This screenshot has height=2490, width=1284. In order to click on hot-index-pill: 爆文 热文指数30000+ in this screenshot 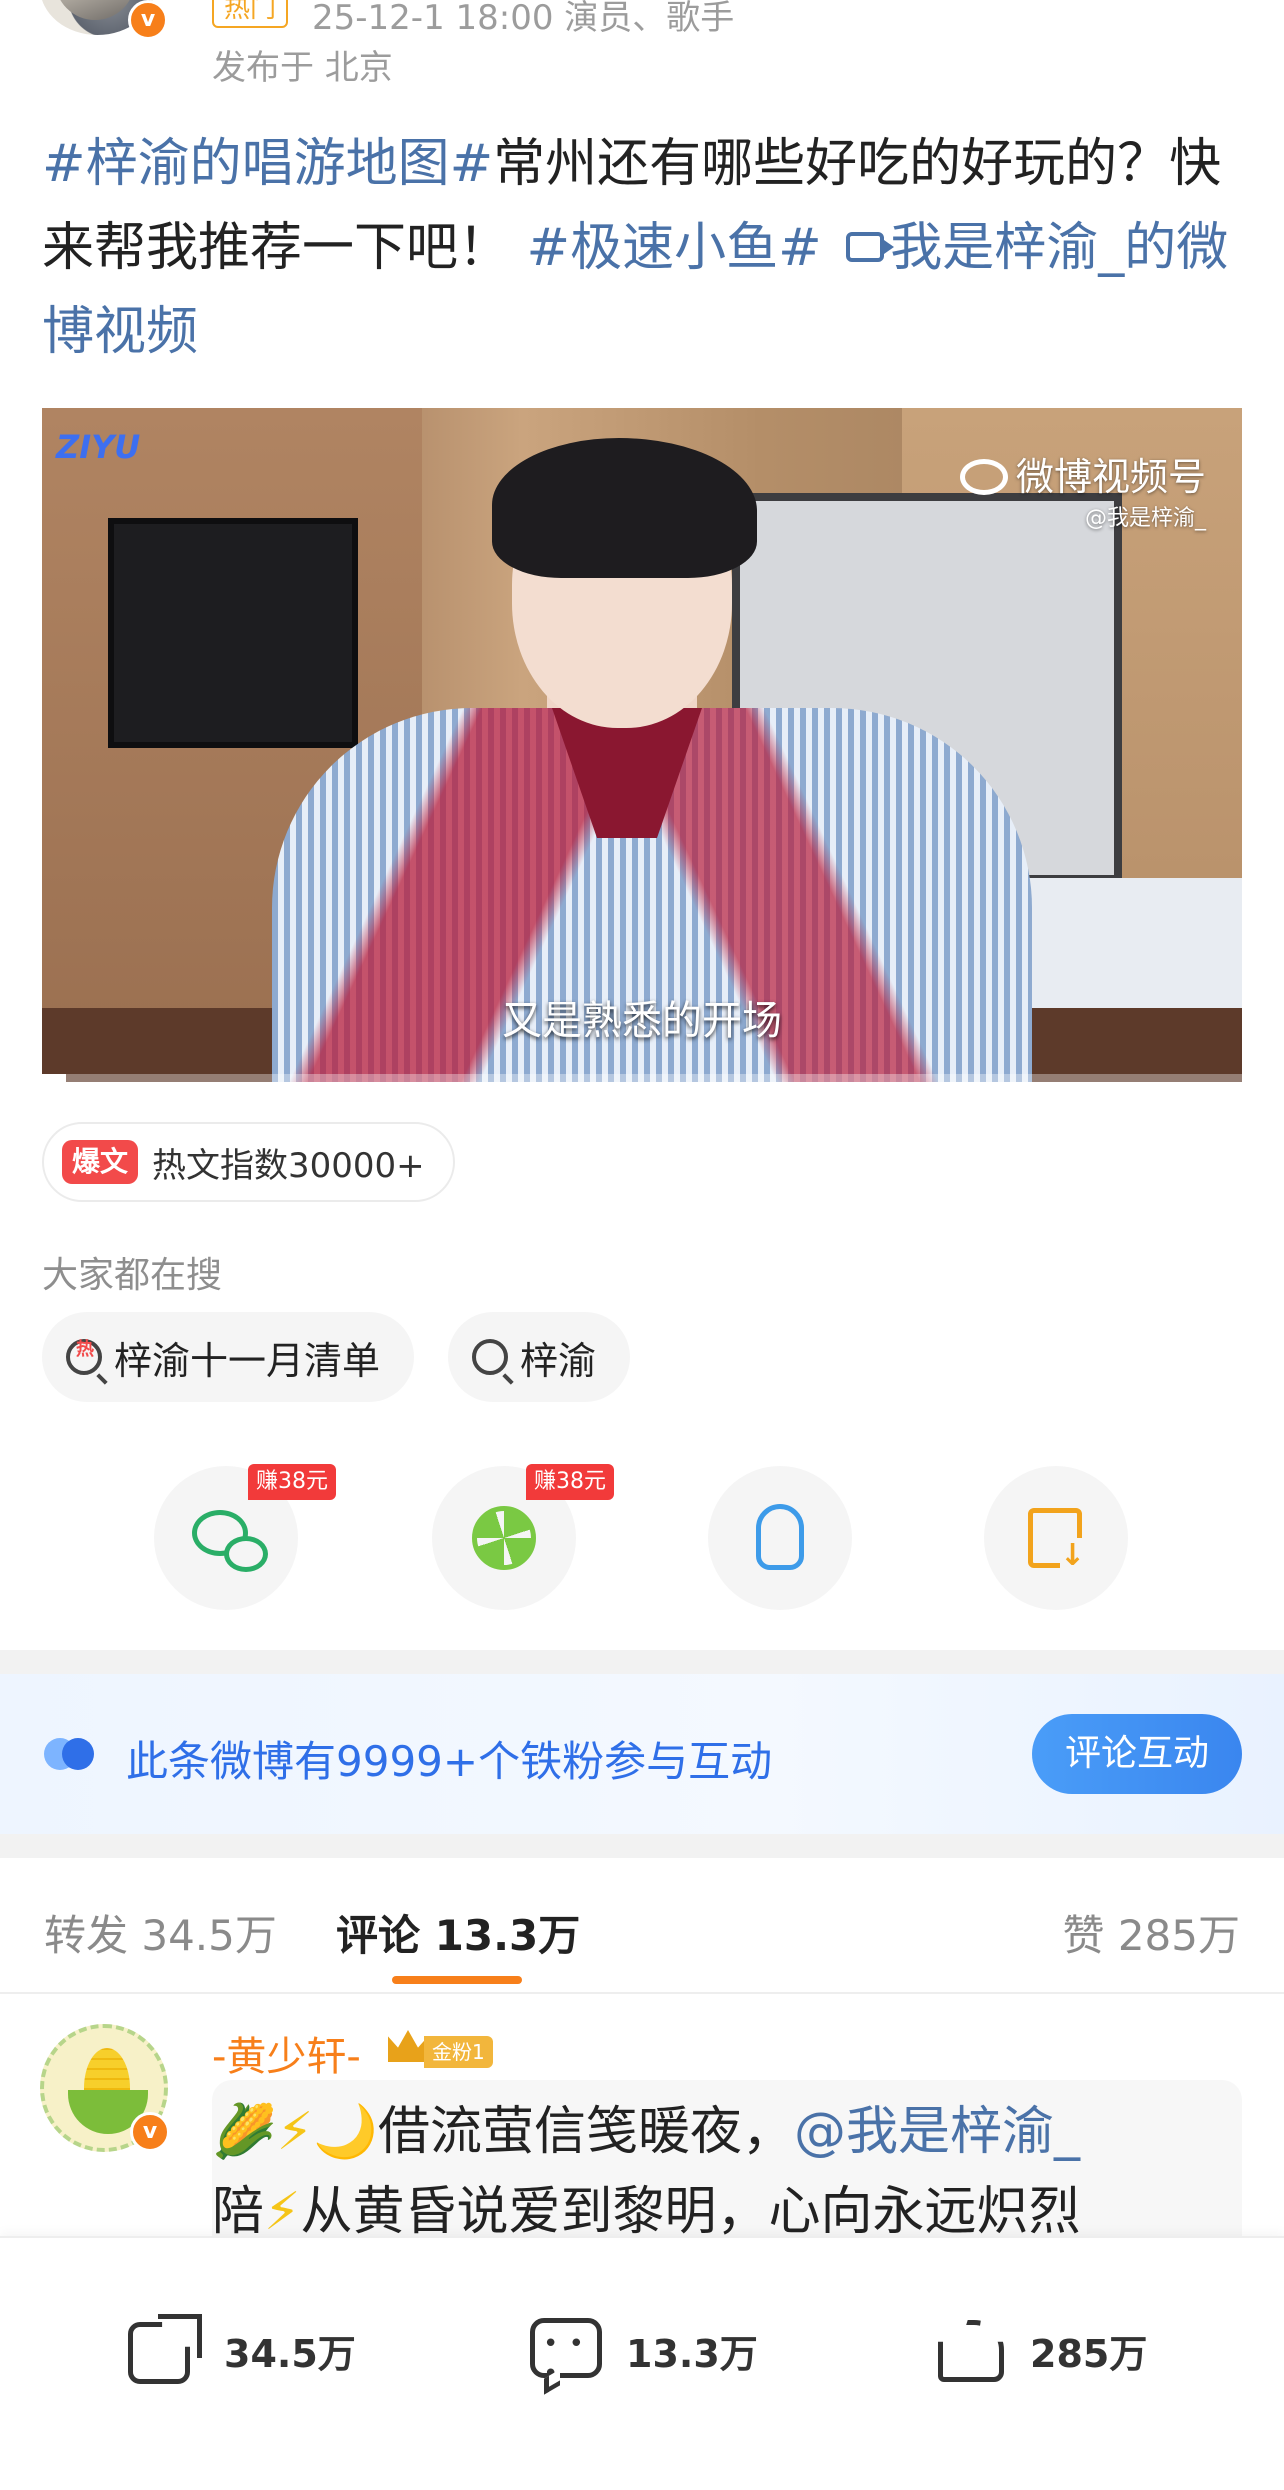, I will do `click(248, 1162)`.